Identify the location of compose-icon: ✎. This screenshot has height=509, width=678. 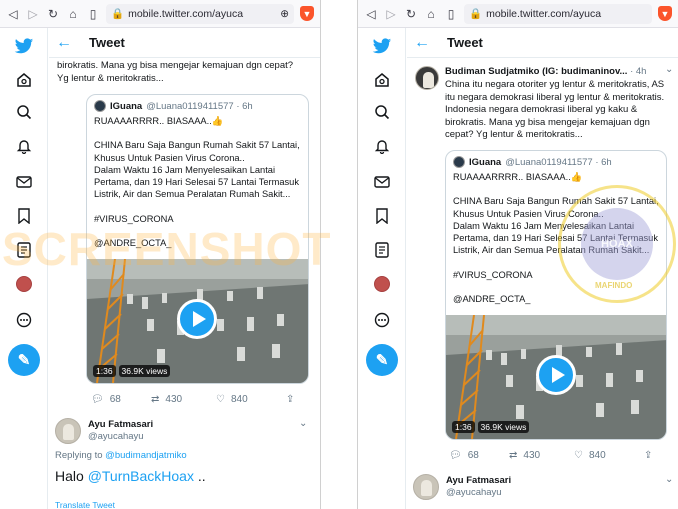
(24, 360).